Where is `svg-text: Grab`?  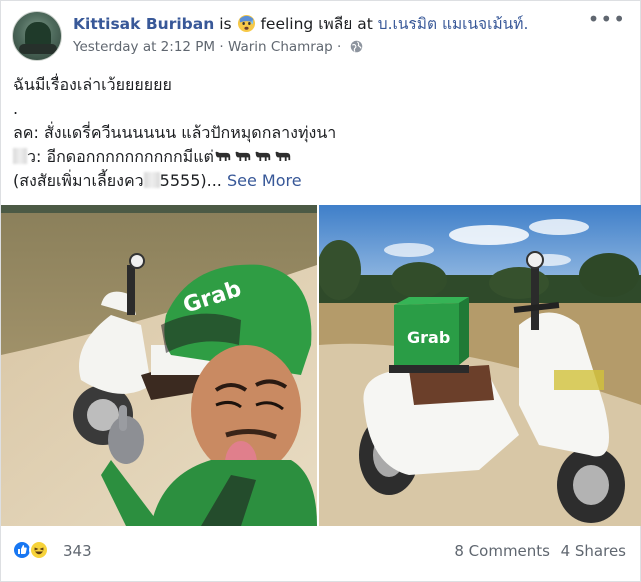
svg-text: Grab is located at coordinates (428, 337).